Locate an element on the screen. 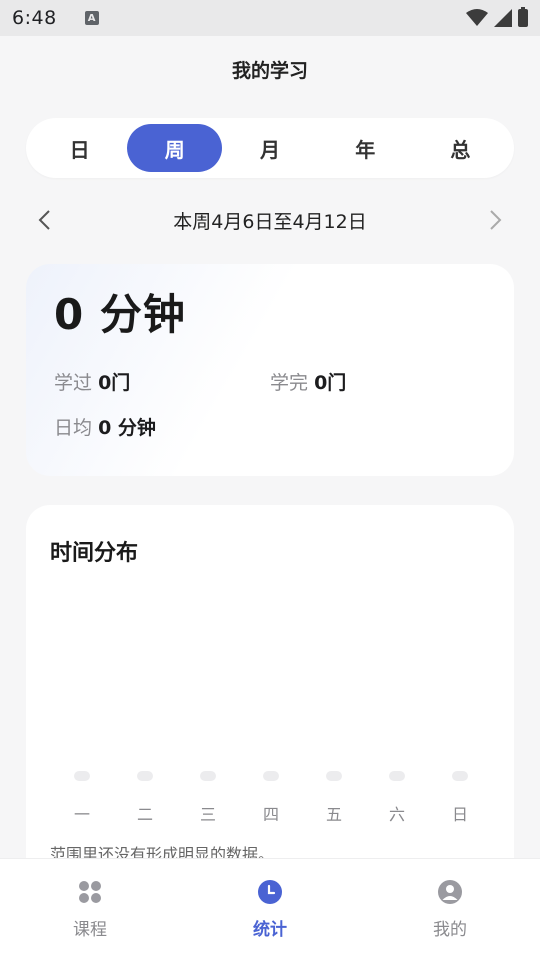 The width and height of the screenshot is (540, 960). nav-courses: 课程 is located at coordinates (90, 909).